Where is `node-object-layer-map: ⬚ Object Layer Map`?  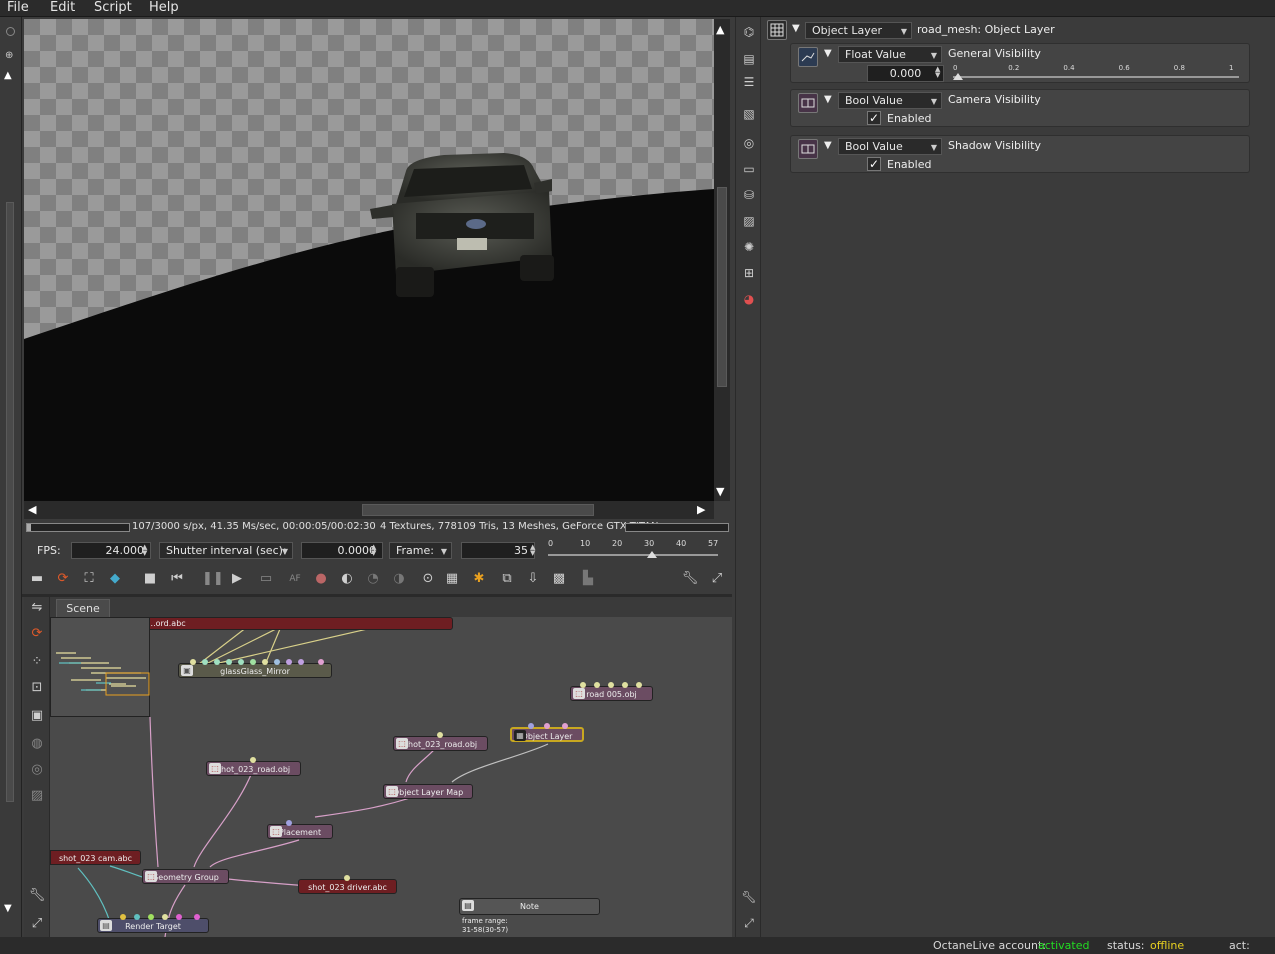
node-object-layer-map: ⬚ Object Layer Map is located at coordinates (428, 791).